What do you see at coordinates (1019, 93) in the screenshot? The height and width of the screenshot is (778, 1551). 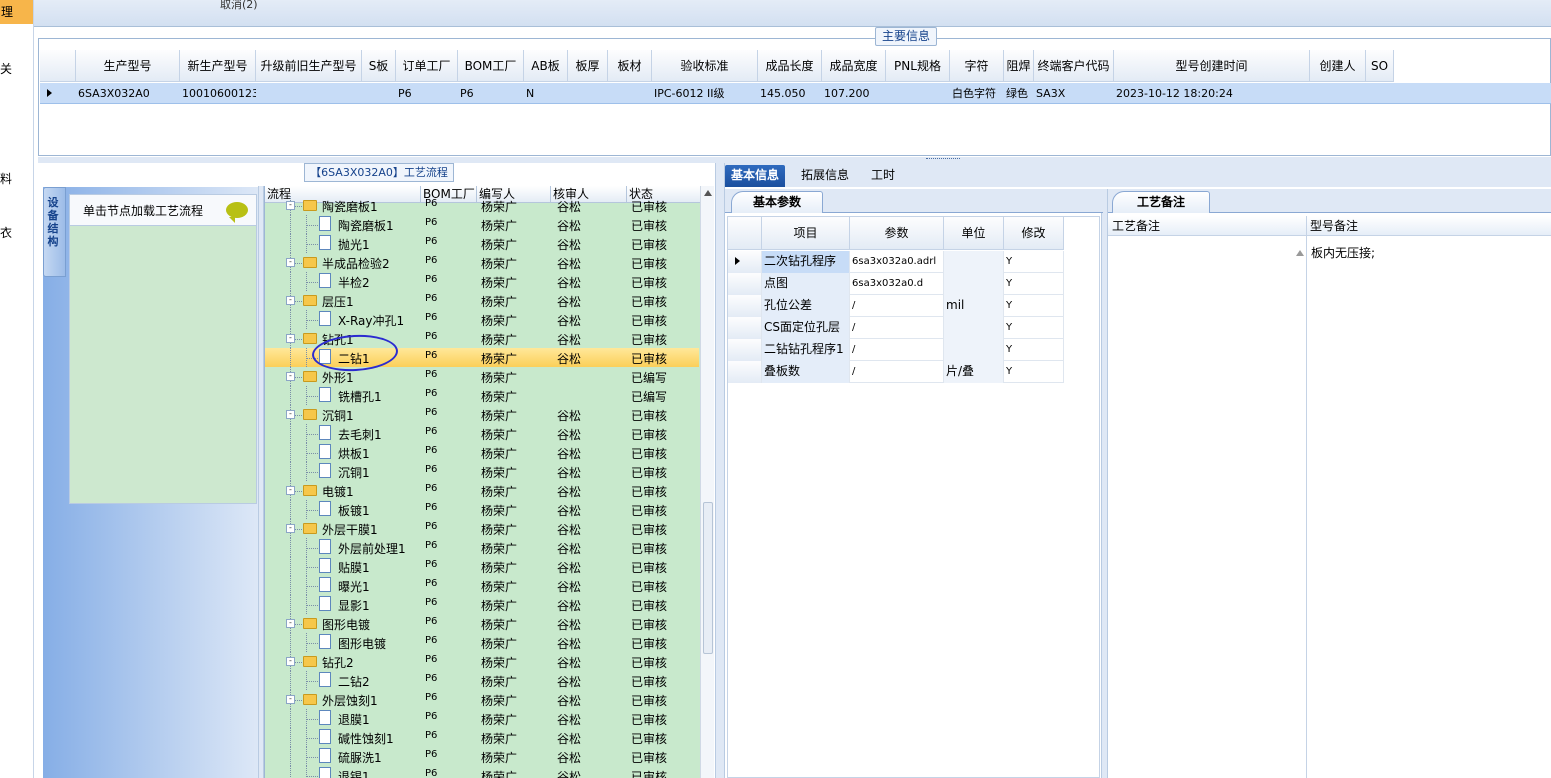 I see `grid-cell-14: 绿色` at bounding box center [1019, 93].